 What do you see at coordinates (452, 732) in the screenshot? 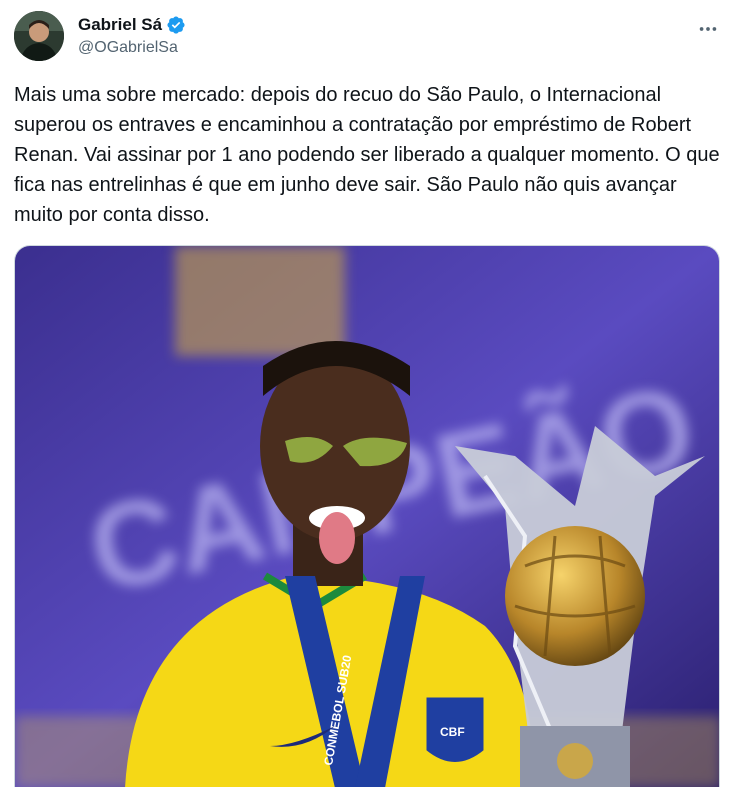
I see `crest-text: CBF` at bounding box center [452, 732].